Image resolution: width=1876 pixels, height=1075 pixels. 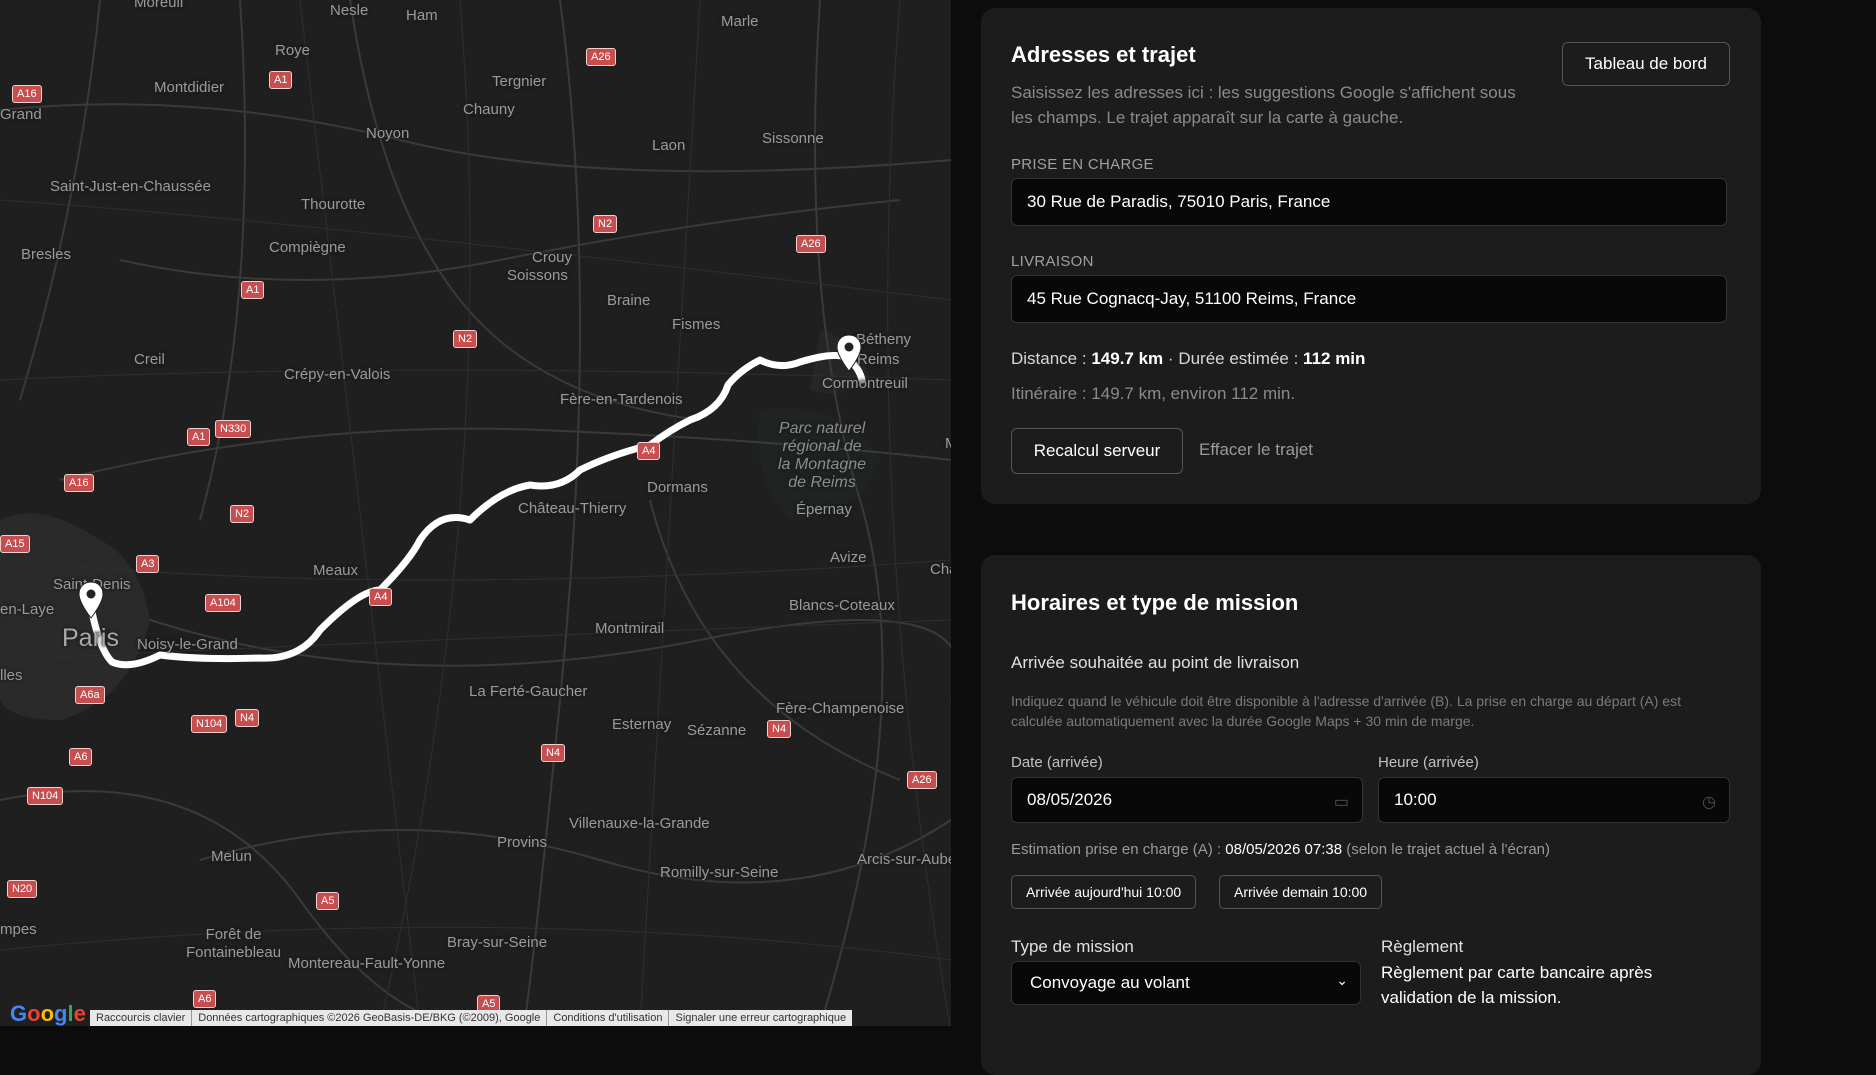 What do you see at coordinates (1342, 980) in the screenshot?
I see `chevron-down-icon: ⌄` at bounding box center [1342, 980].